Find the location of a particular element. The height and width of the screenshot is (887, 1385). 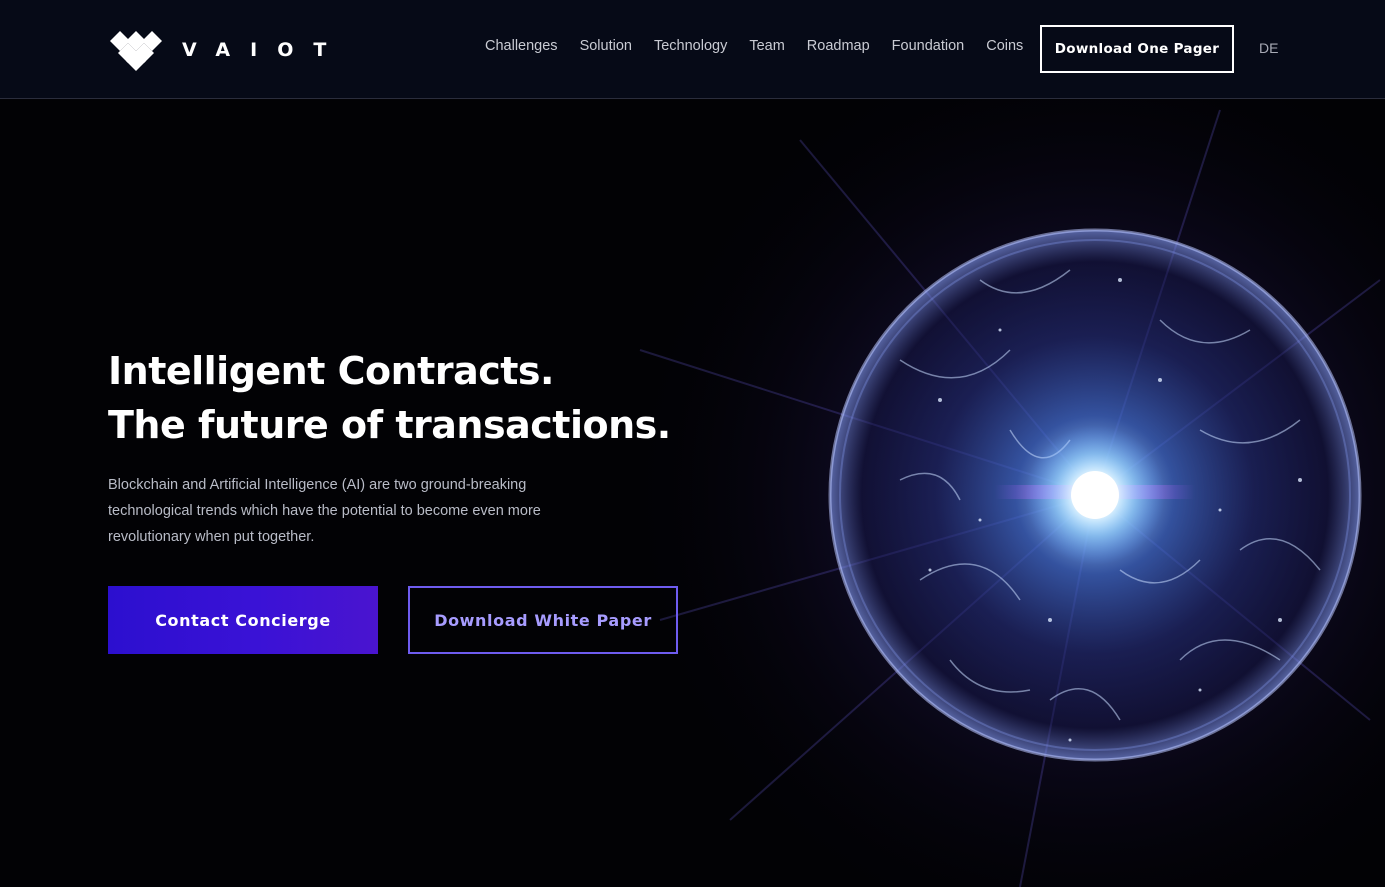

hero-title-line-2: The future of transactions. is located at coordinates (389, 425).